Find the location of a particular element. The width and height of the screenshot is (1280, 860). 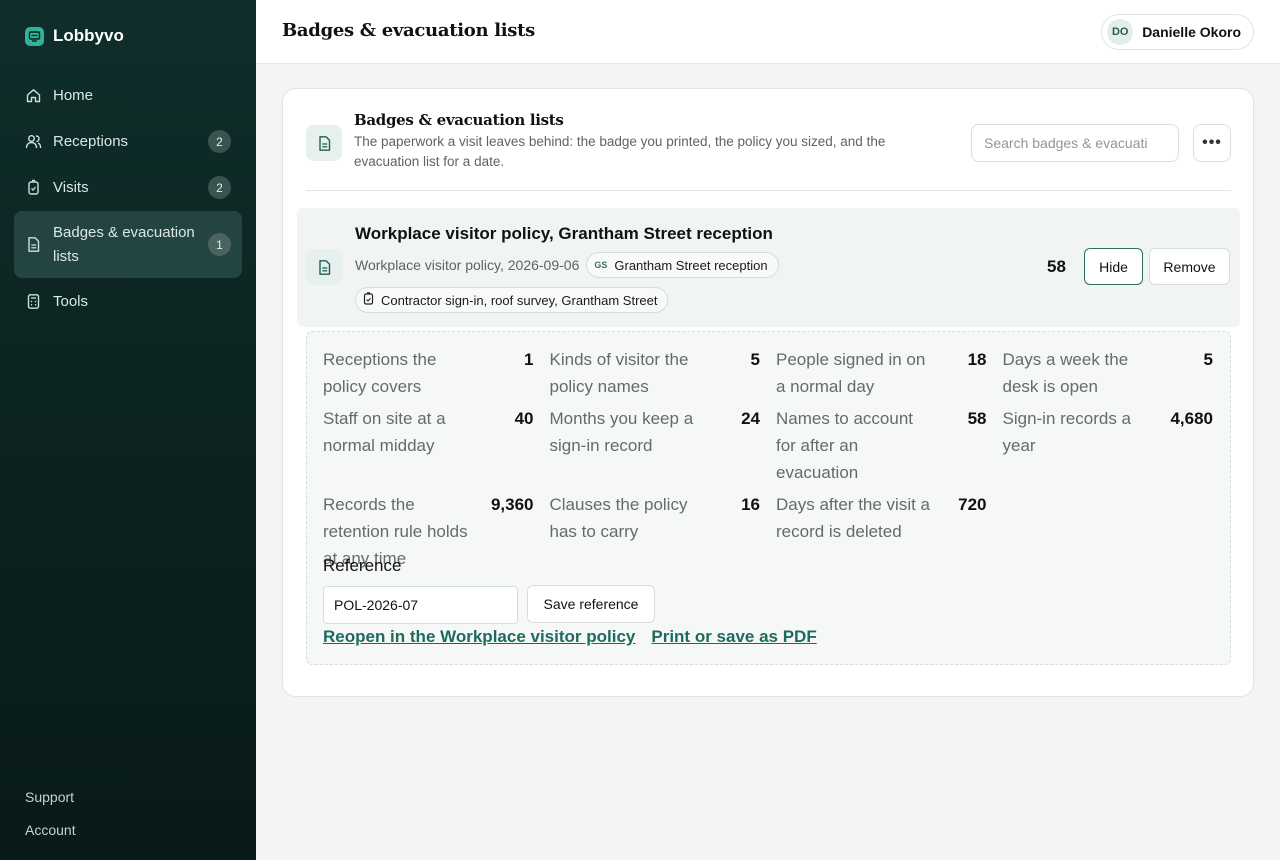

stat-value: 24 is located at coordinates (750, 418).